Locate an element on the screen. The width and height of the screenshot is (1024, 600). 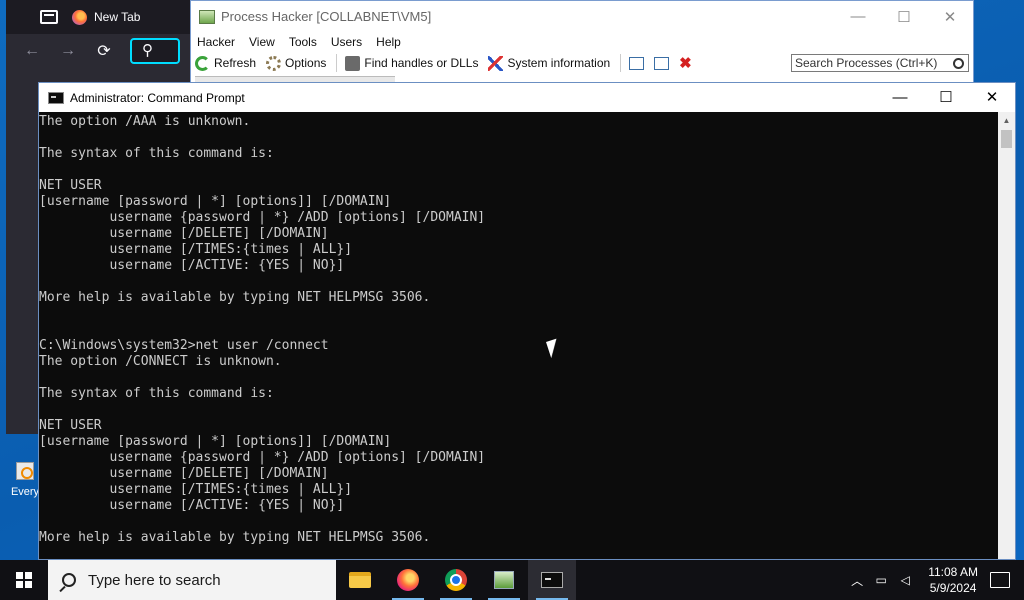
notification-icon is located at coordinates (1000, 580).